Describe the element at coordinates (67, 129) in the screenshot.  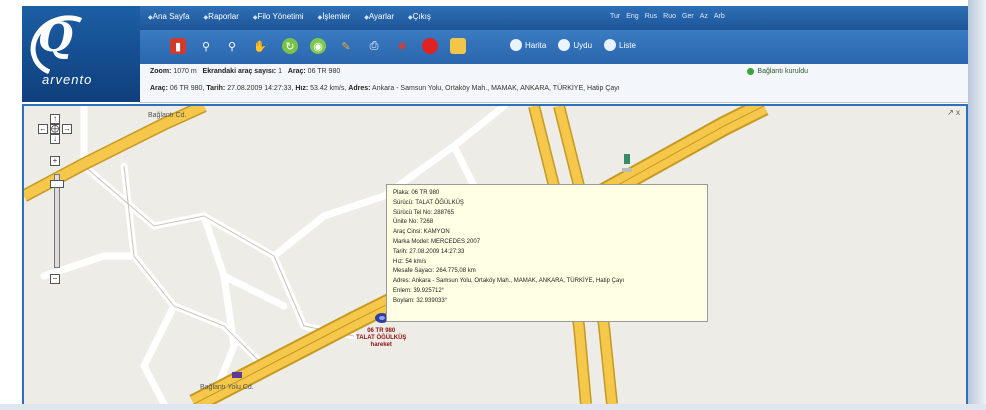
I see `pan-right-button: →` at that location.